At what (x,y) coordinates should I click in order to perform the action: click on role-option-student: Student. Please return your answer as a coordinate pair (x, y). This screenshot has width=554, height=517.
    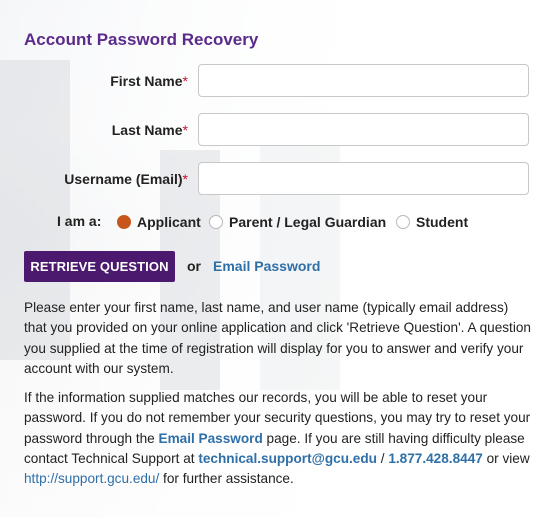
    Looking at the image, I should click on (432, 222).